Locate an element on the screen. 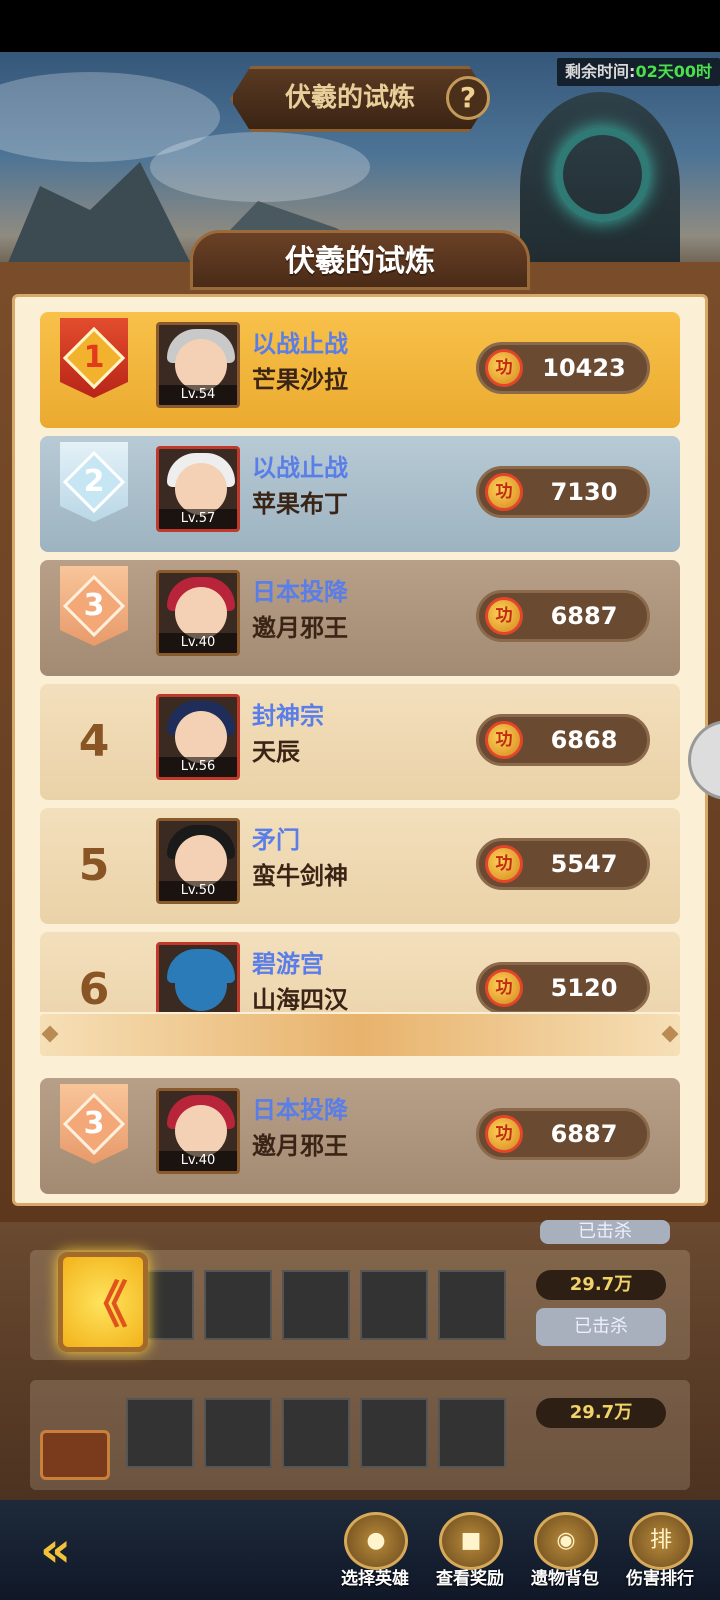 This screenshot has height=1600, width=720. player-name: 蛮牛剑神 is located at coordinates (300, 876).